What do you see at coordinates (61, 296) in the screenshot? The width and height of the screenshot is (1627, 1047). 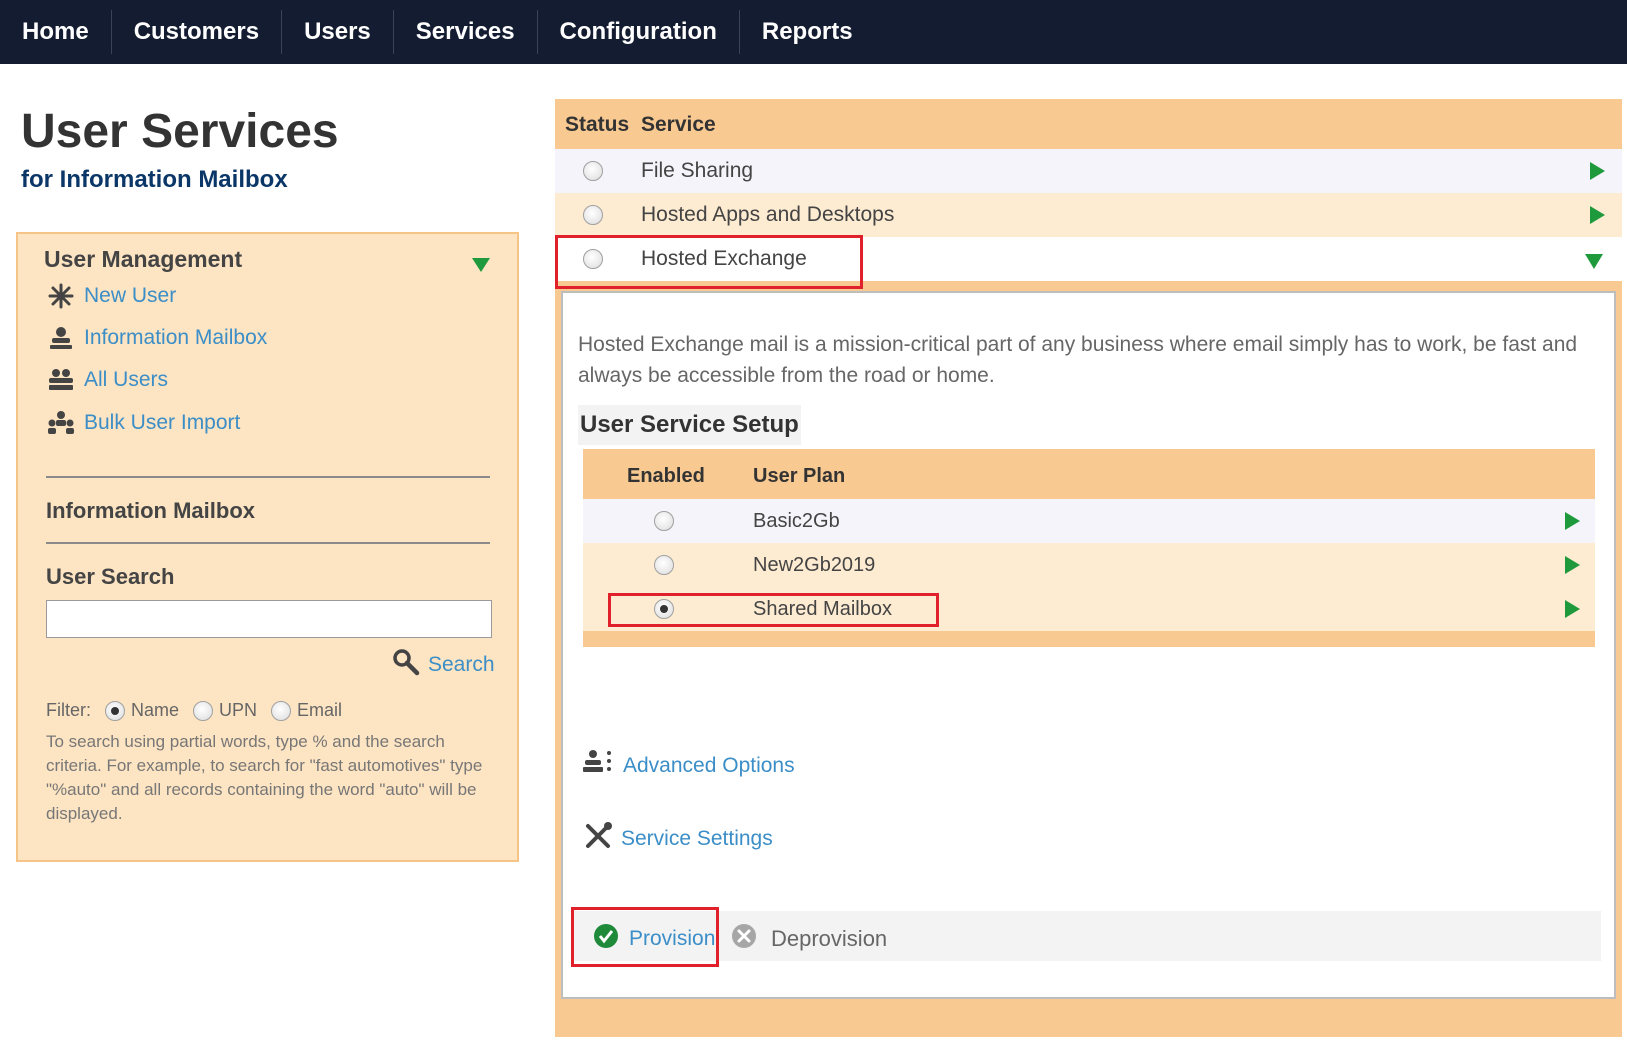 I see `new-user-icon` at bounding box center [61, 296].